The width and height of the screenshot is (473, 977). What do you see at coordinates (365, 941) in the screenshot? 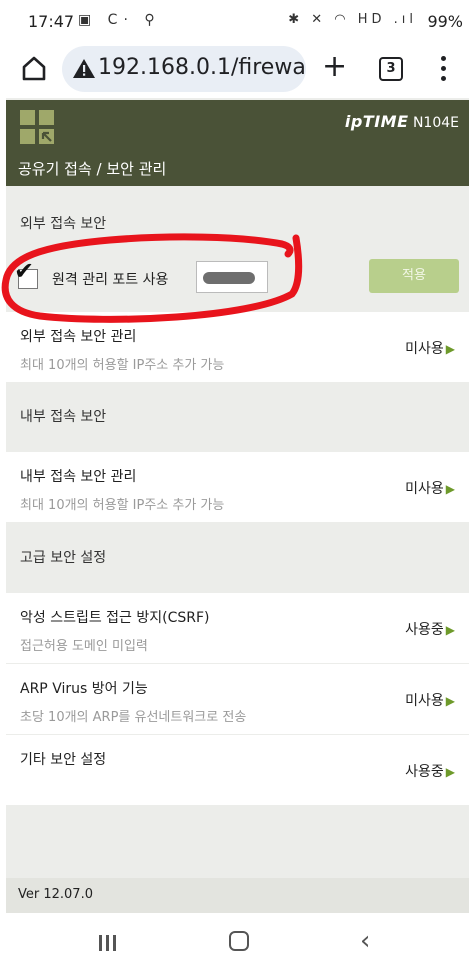
I see `back-icon: ‹` at bounding box center [365, 941].